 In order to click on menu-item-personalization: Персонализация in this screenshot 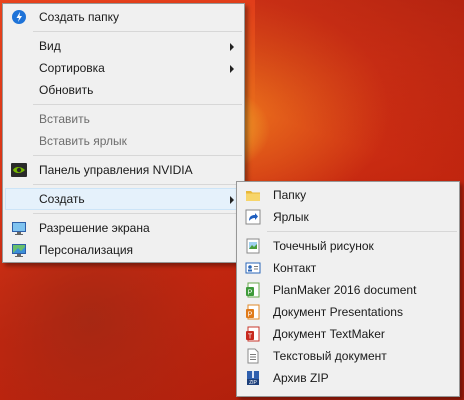, I will do `click(123, 250)`.